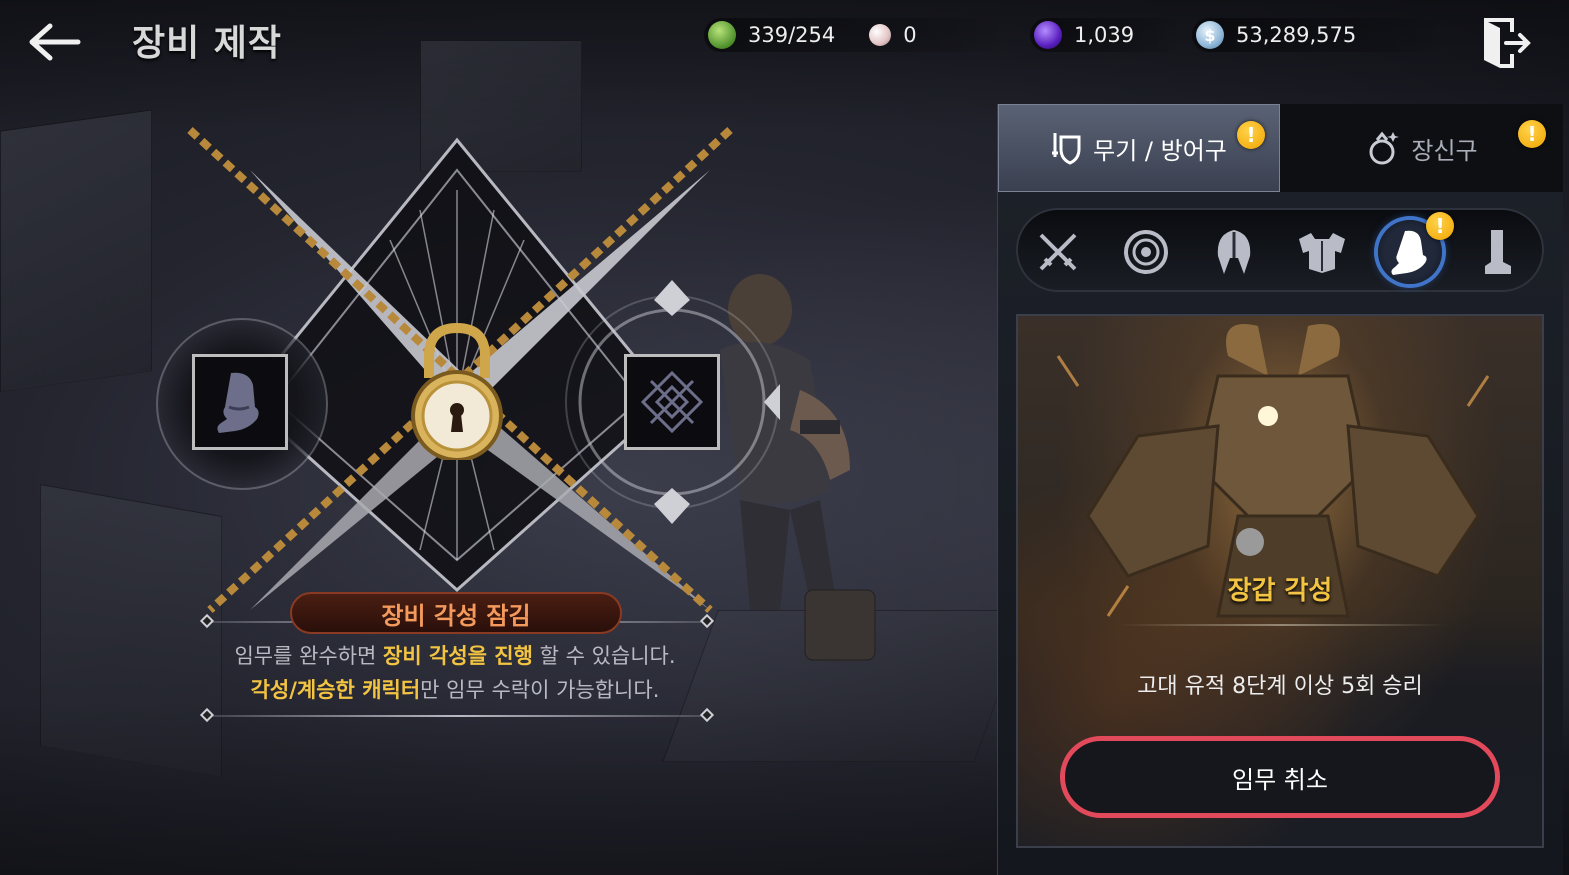 The height and width of the screenshot is (875, 1569). Describe the element at coordinates (1282, 625) in the screenshot. I see `mission-divider` at that location.